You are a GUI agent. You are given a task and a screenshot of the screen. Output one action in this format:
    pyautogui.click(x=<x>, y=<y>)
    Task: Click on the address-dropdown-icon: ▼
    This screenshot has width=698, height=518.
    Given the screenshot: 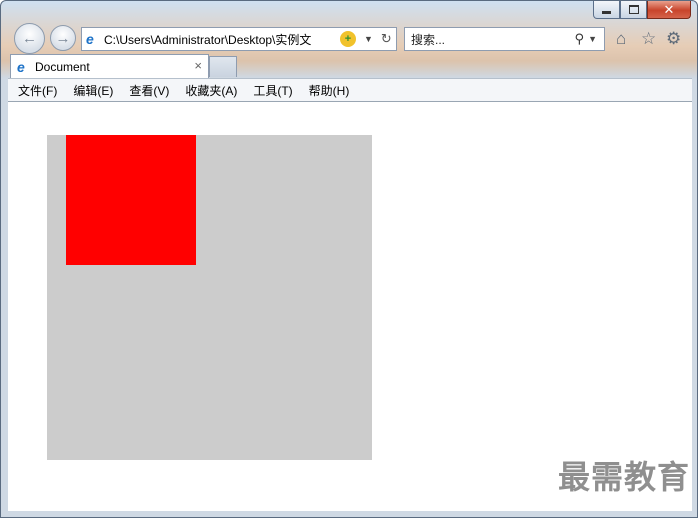 What is the action you would take?
    pyautogui.click(x=368, y=39)
    